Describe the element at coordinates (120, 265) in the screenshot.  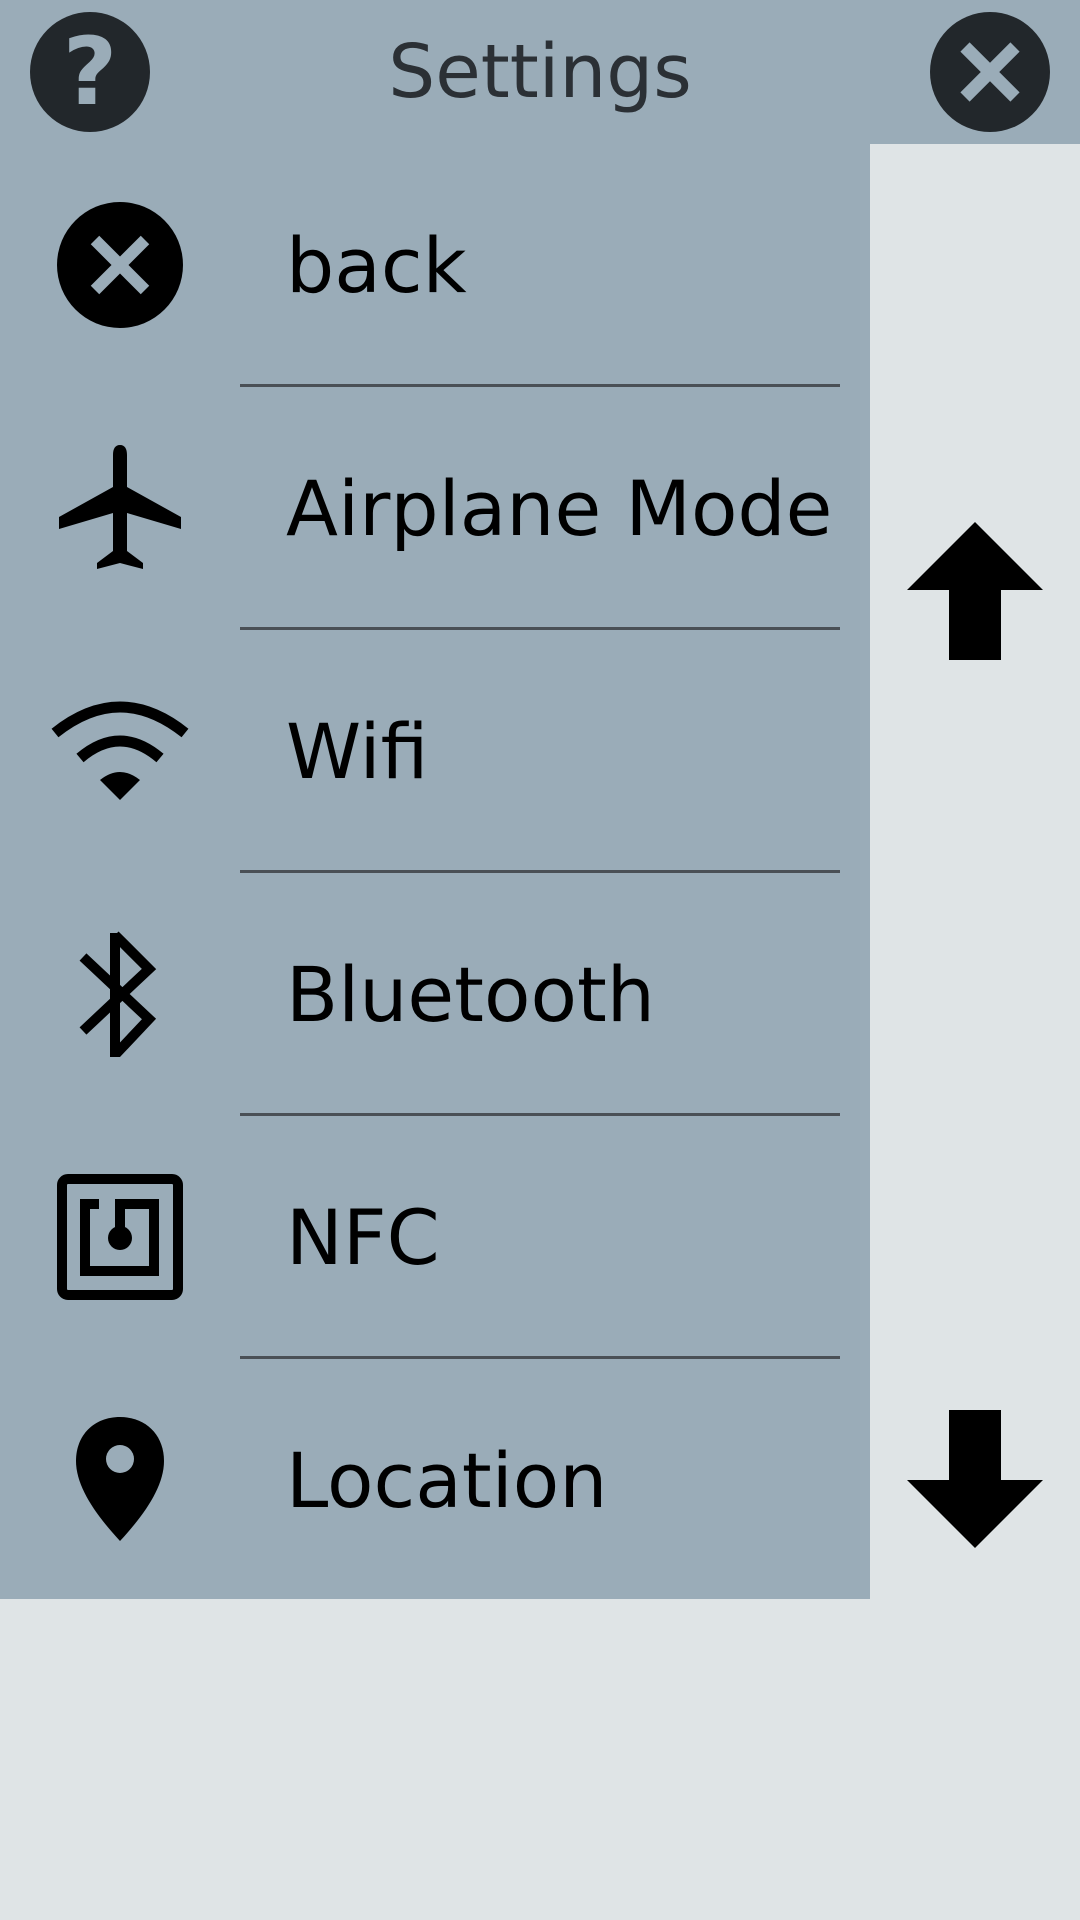
I see `close-circle-icon` at that location.